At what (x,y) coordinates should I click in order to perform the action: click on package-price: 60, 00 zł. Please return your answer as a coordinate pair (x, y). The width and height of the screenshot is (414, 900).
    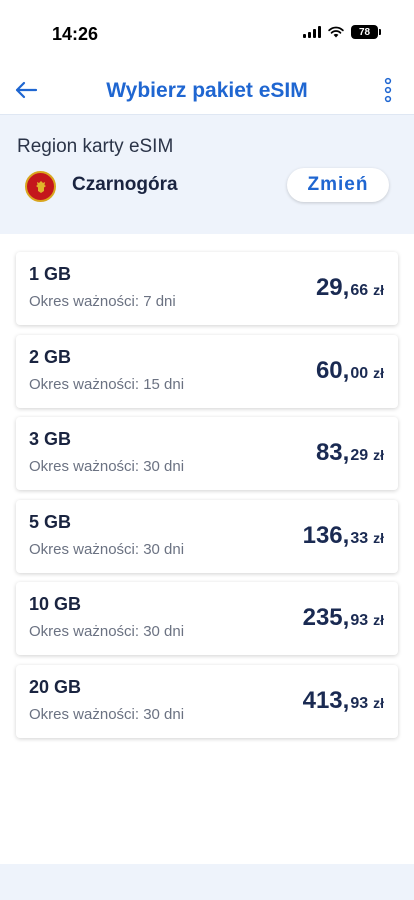
    Looking at the image, I should click on (350, 371).